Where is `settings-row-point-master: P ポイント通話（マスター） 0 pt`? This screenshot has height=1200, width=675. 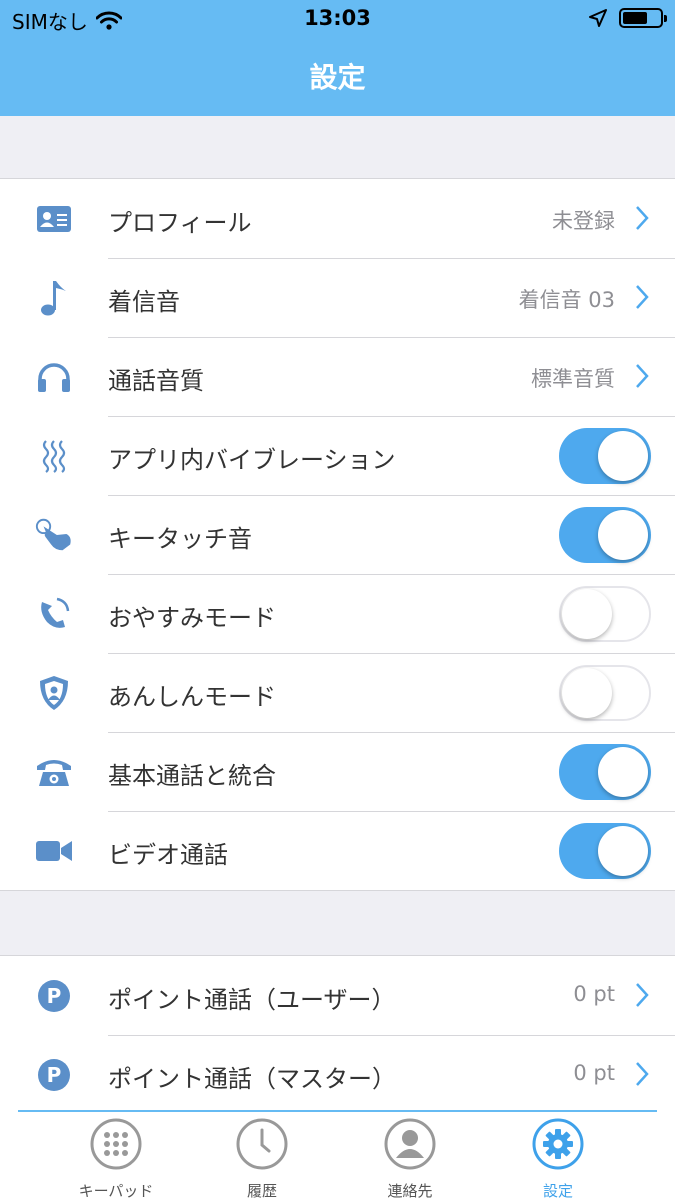 settings-row-point-master: P ポイント通話（マスター） 0 pt is located at coordinates (337, 1074).